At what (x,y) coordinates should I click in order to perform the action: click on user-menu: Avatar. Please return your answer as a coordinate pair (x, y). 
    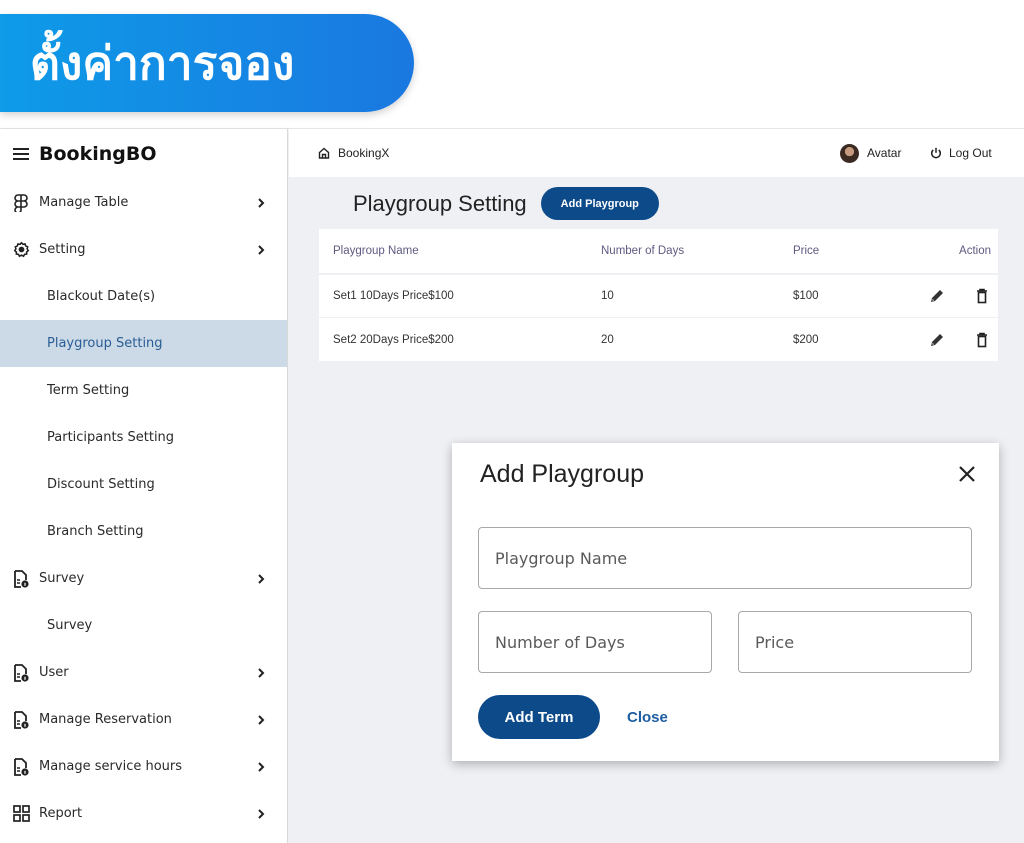
    Looking at the image, I should click on (871, 153).